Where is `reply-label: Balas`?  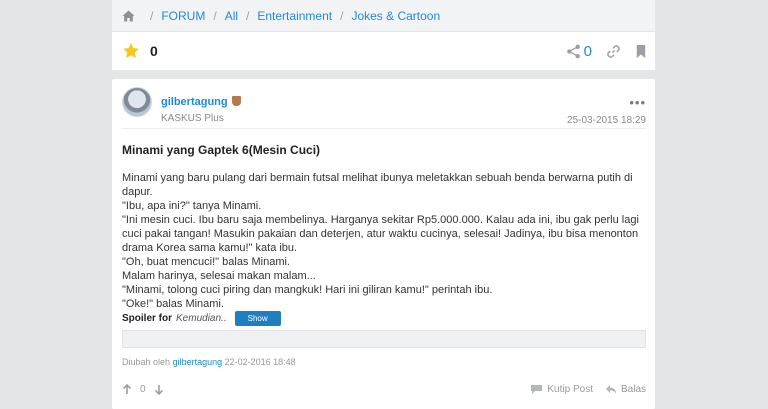 reply-label: Balas is located at coordinates (633, 389).